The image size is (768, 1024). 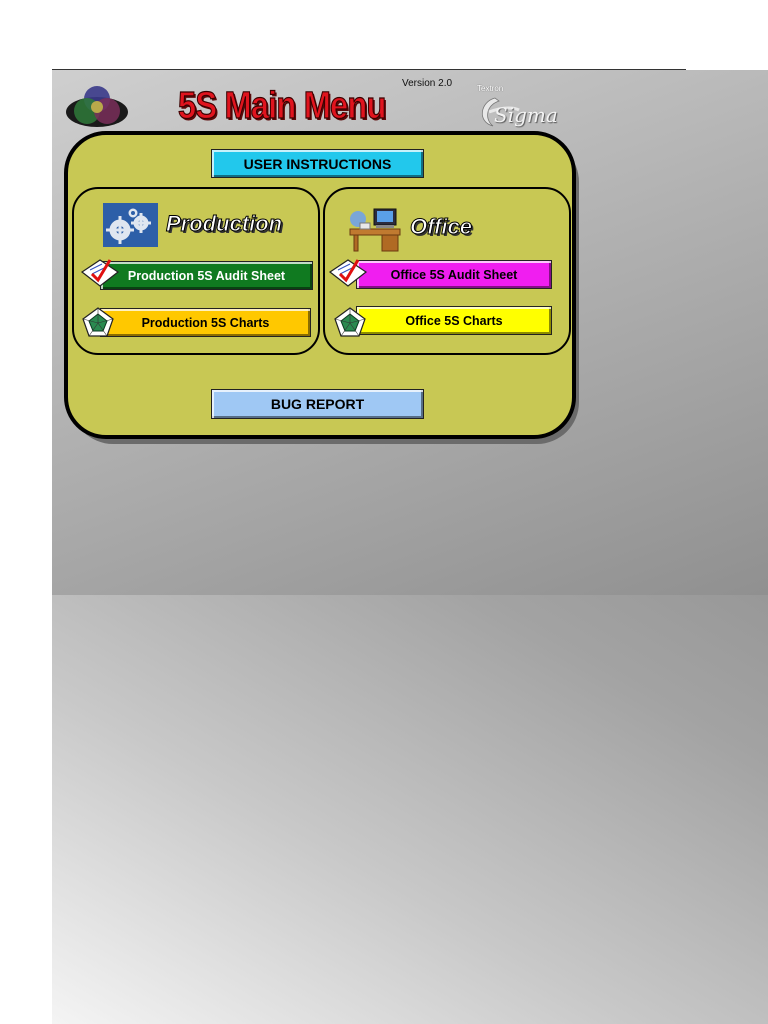 I want to click on production-title: Production, so click(x=224, y=224).